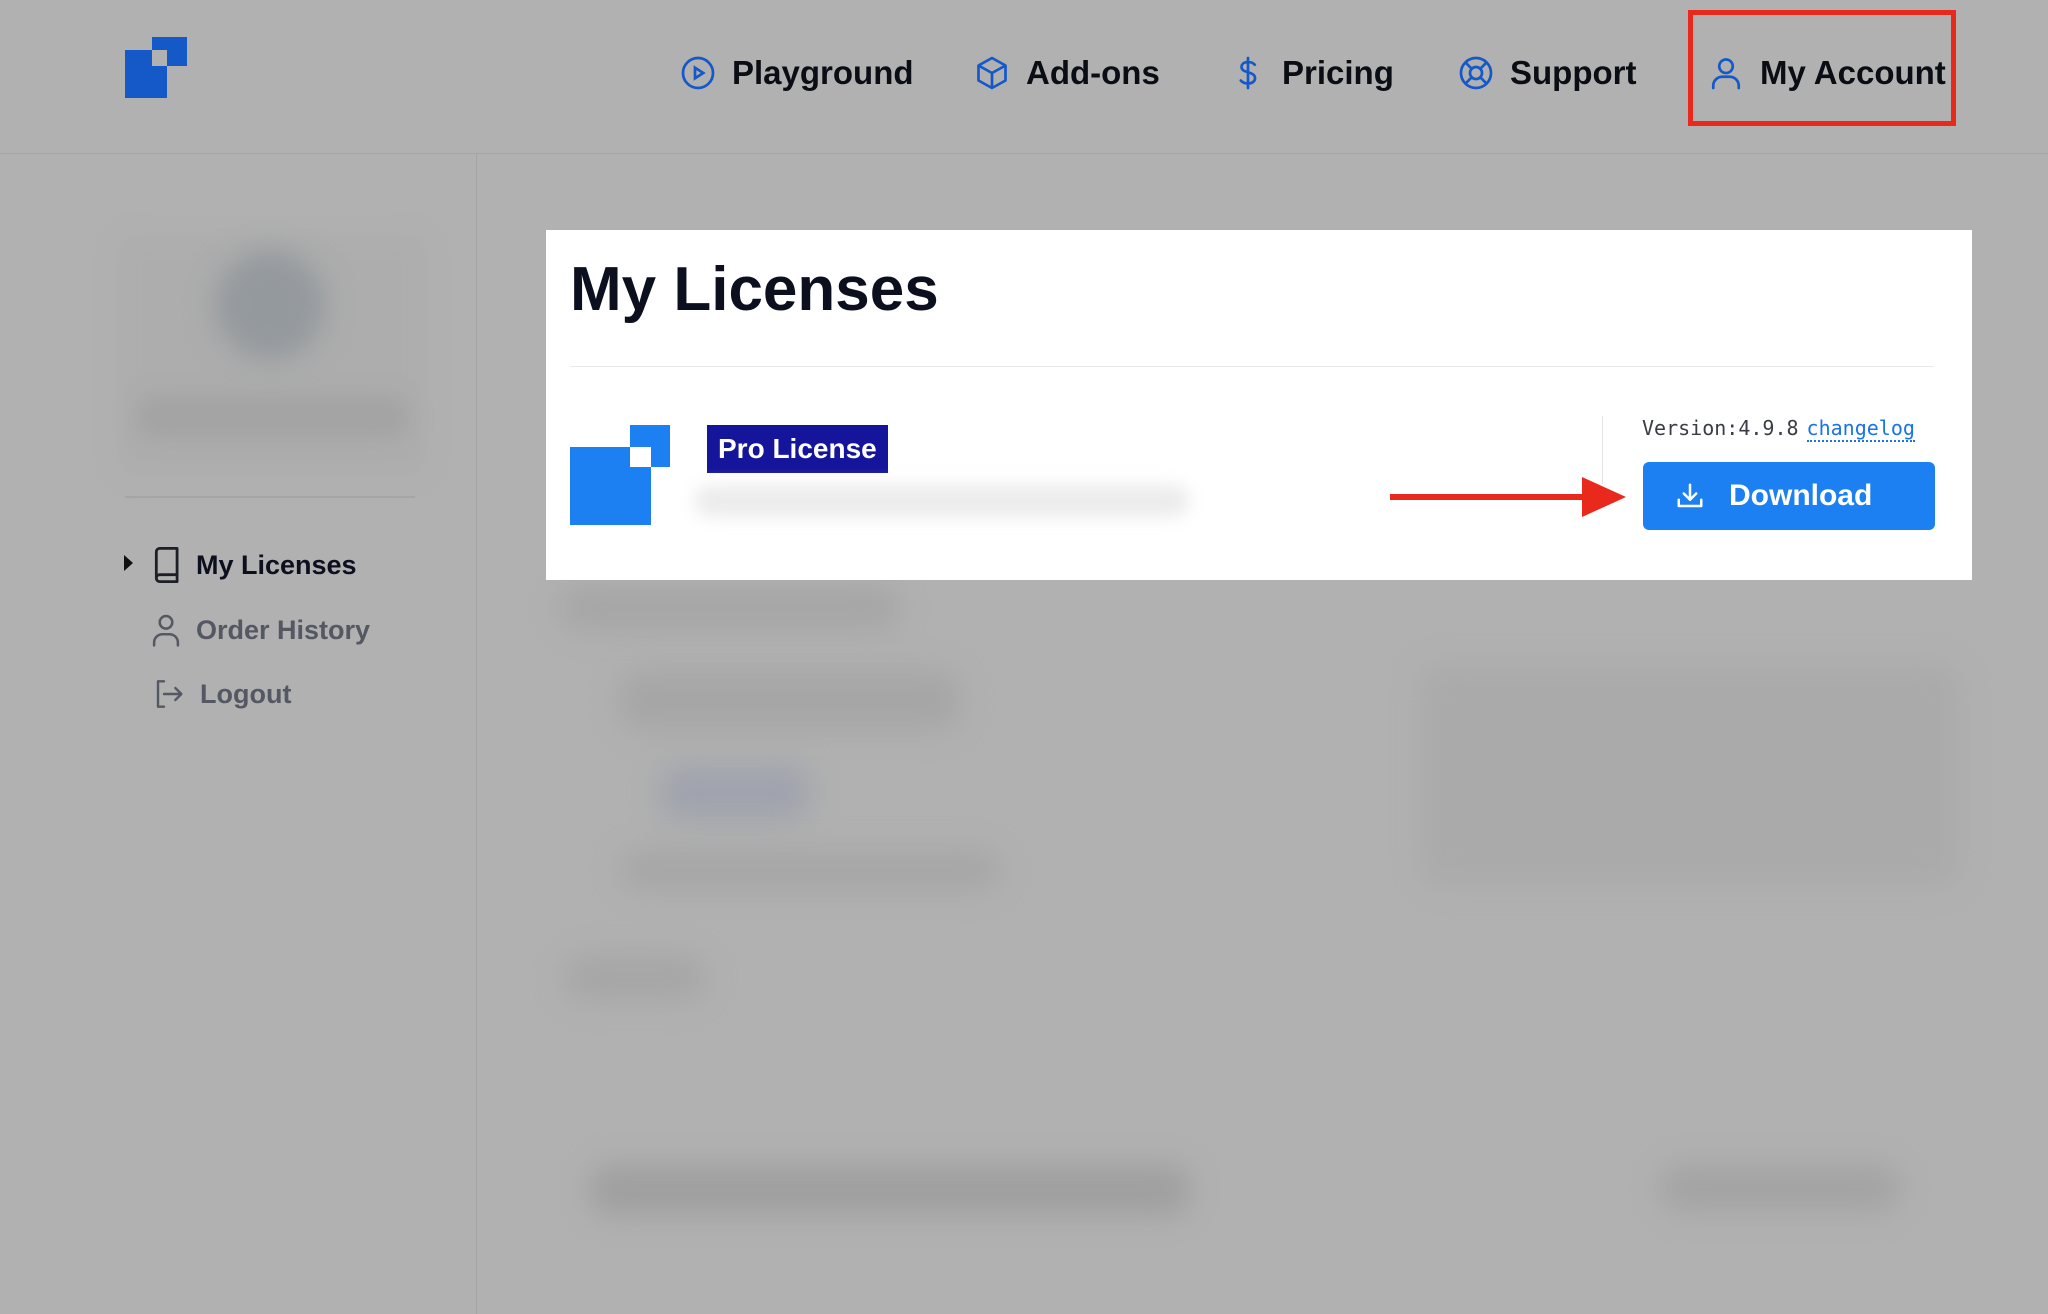 The height and width of the screenshot is (1314, 2048). I want to click on version-info: Version:4.9.8 changelog, so click(1778, 429).